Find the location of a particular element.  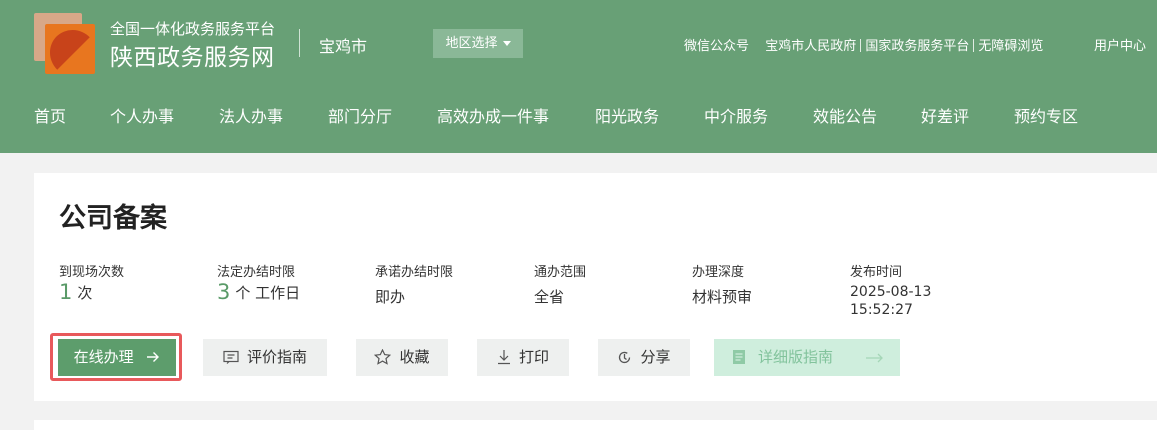

nav-item-departments: 部门分厅 is located at coordinates (360, 115).